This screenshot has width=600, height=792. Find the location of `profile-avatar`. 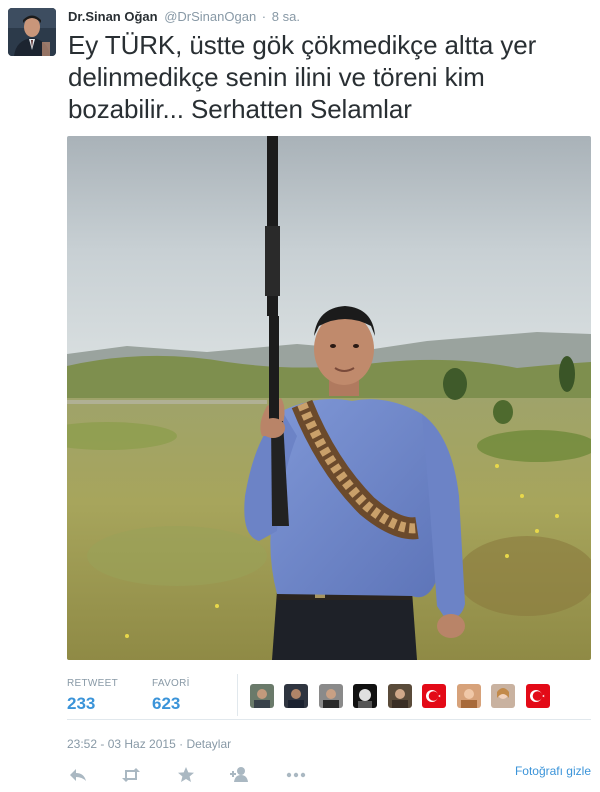

profile-avatar is located at coordinates (32, 32).